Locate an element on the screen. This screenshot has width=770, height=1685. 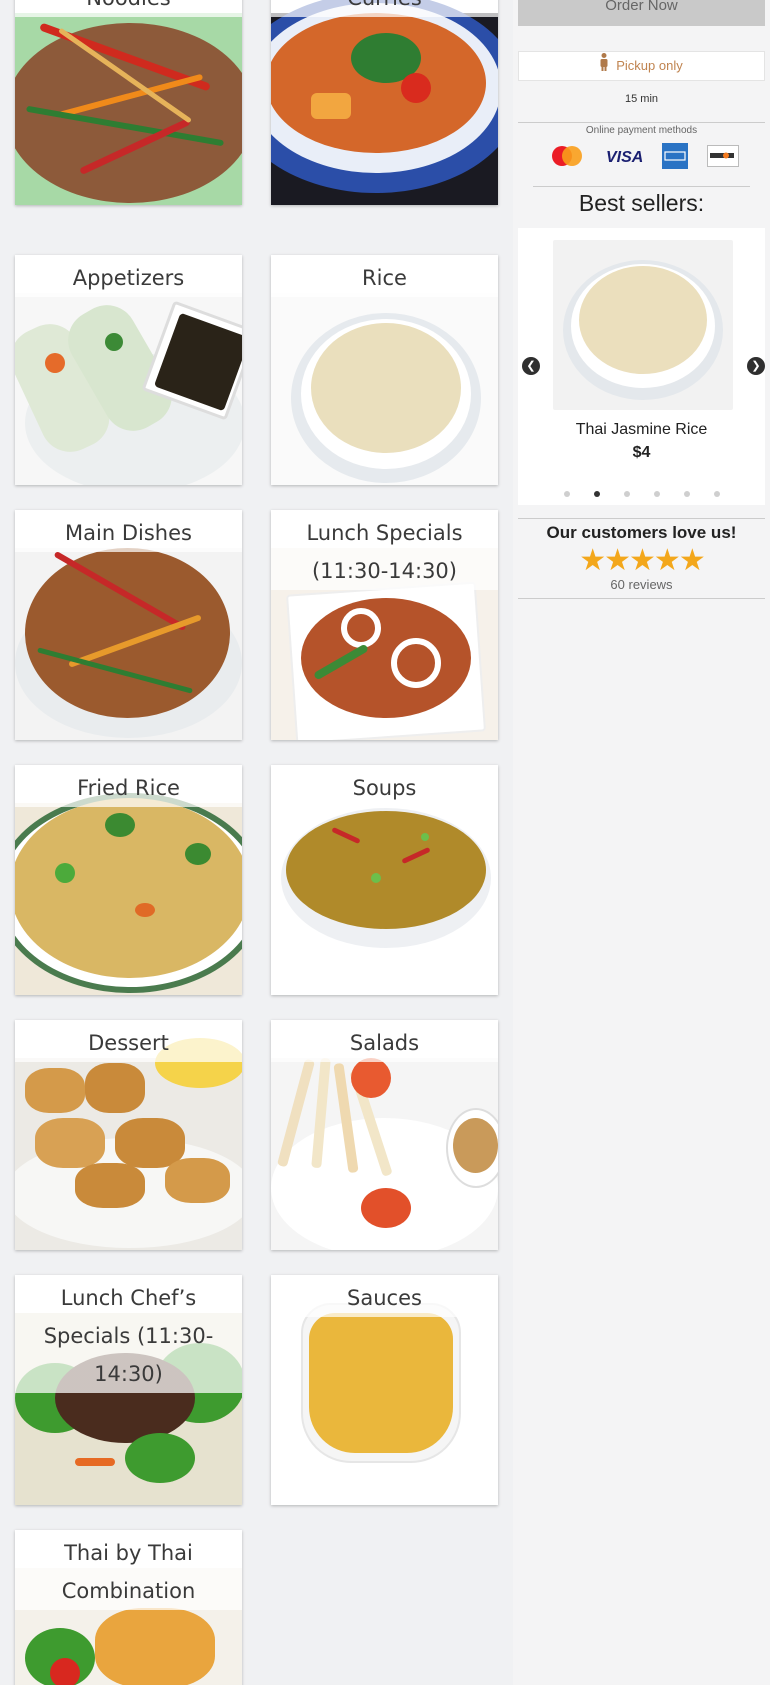
category-card-curries: Curries is located at coordinates (384, 102).